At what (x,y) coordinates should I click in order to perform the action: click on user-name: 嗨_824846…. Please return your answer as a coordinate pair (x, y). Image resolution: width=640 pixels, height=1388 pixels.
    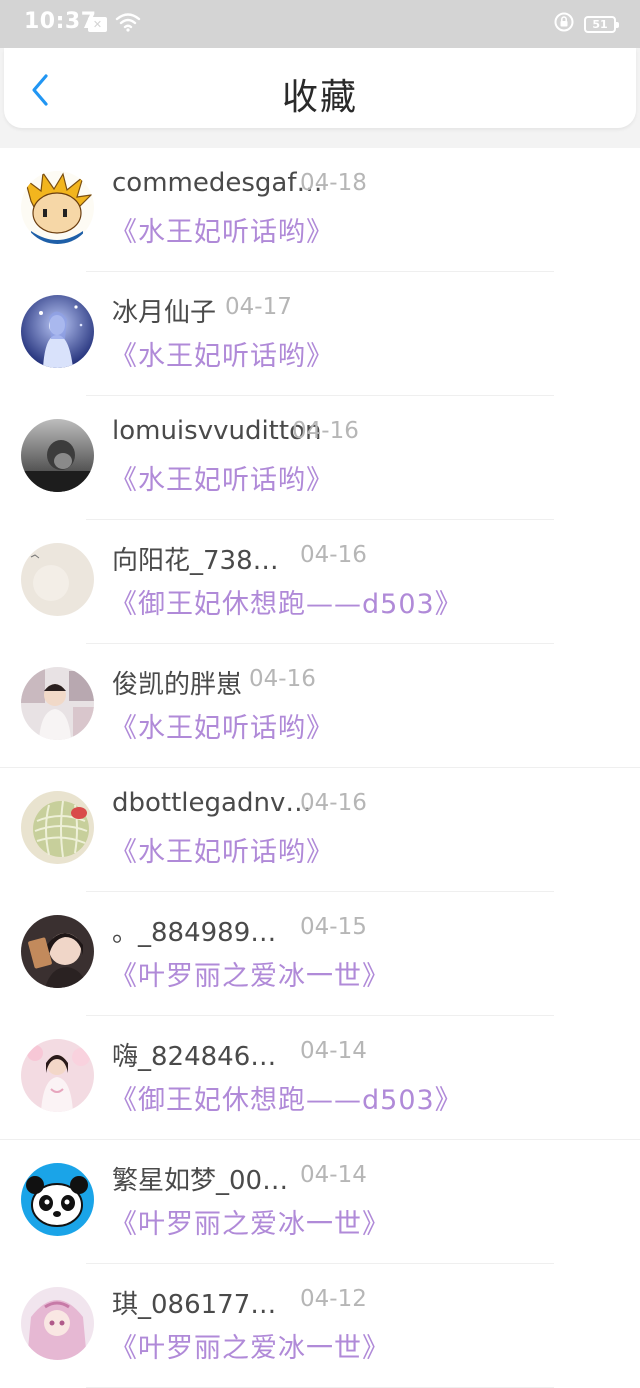
    Looking at the image, I should click on (194, 1057).